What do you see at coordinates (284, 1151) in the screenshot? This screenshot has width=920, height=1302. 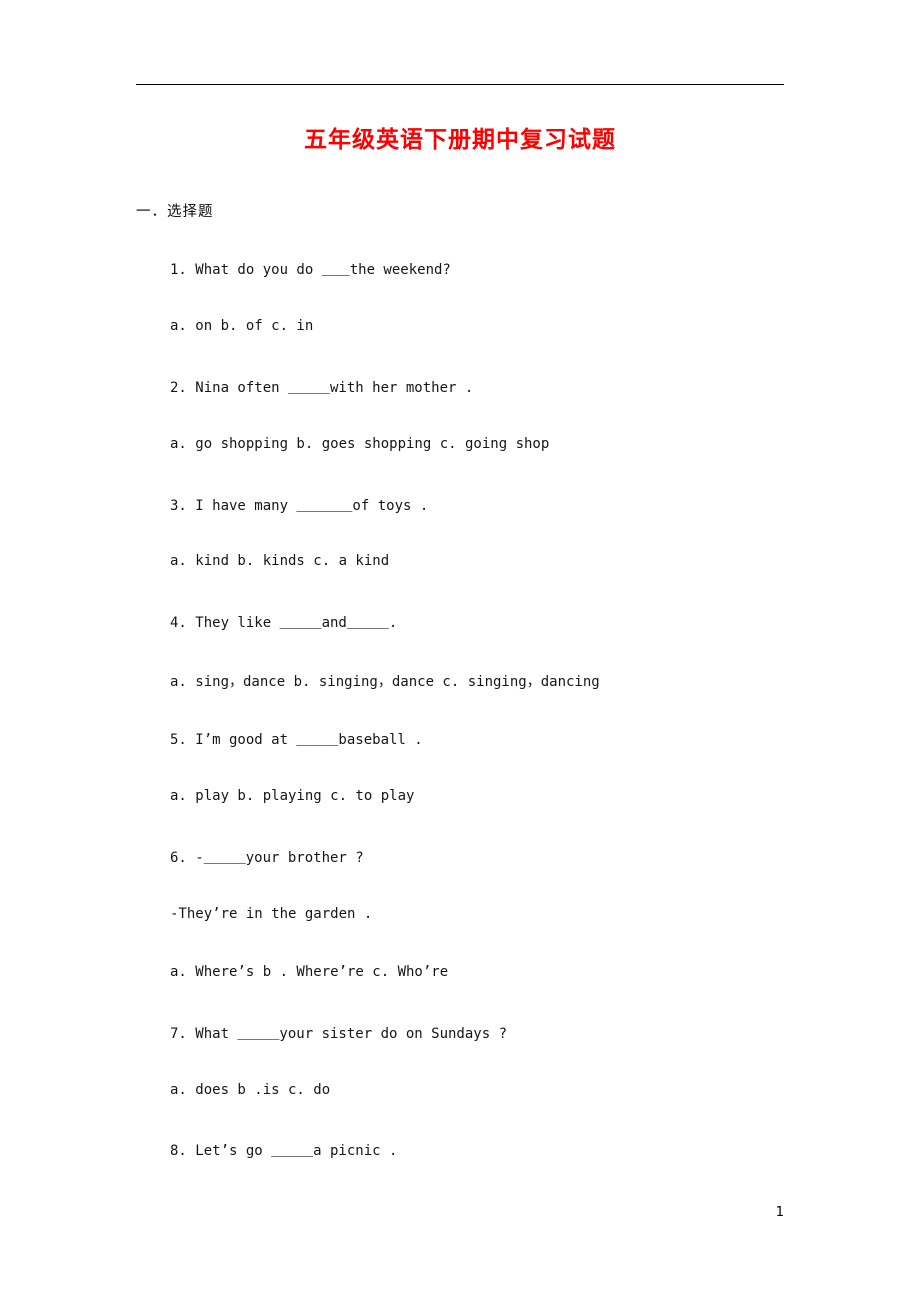 I see `question-line: 8. Let’s go ＿＿＿a picnic .` at bounding box center [284, 1151].